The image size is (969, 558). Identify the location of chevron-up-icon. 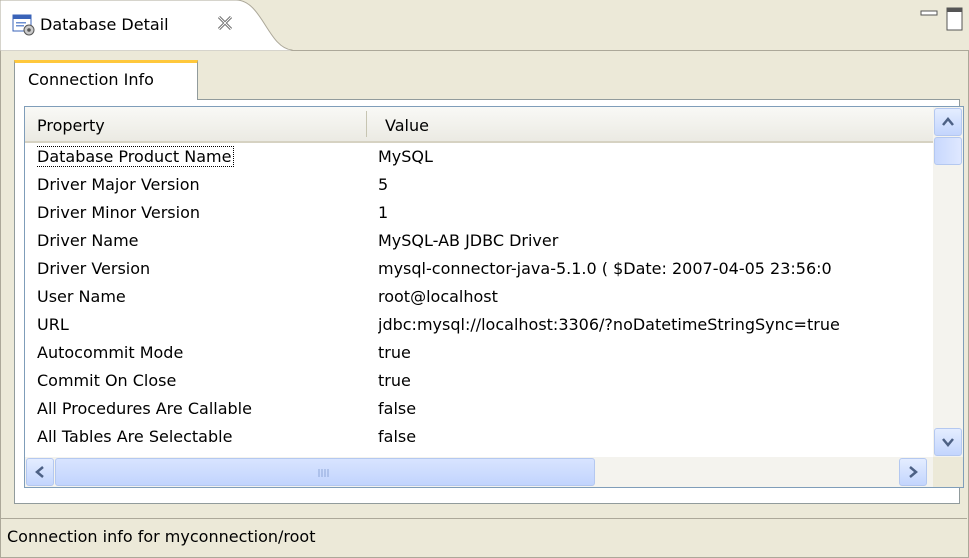
(948, 121).